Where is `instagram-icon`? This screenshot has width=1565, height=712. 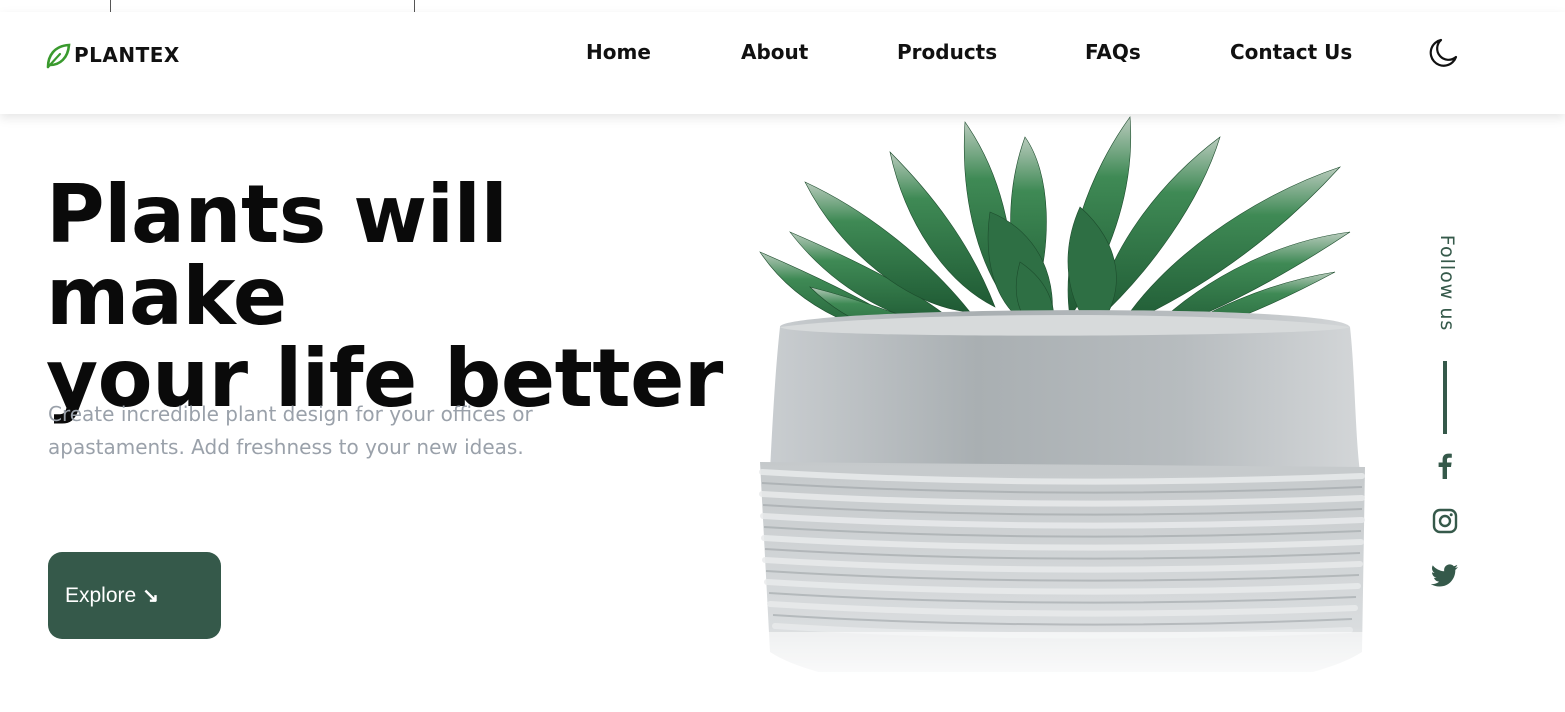 instagram-icon is located at coordinates (1445, 521).